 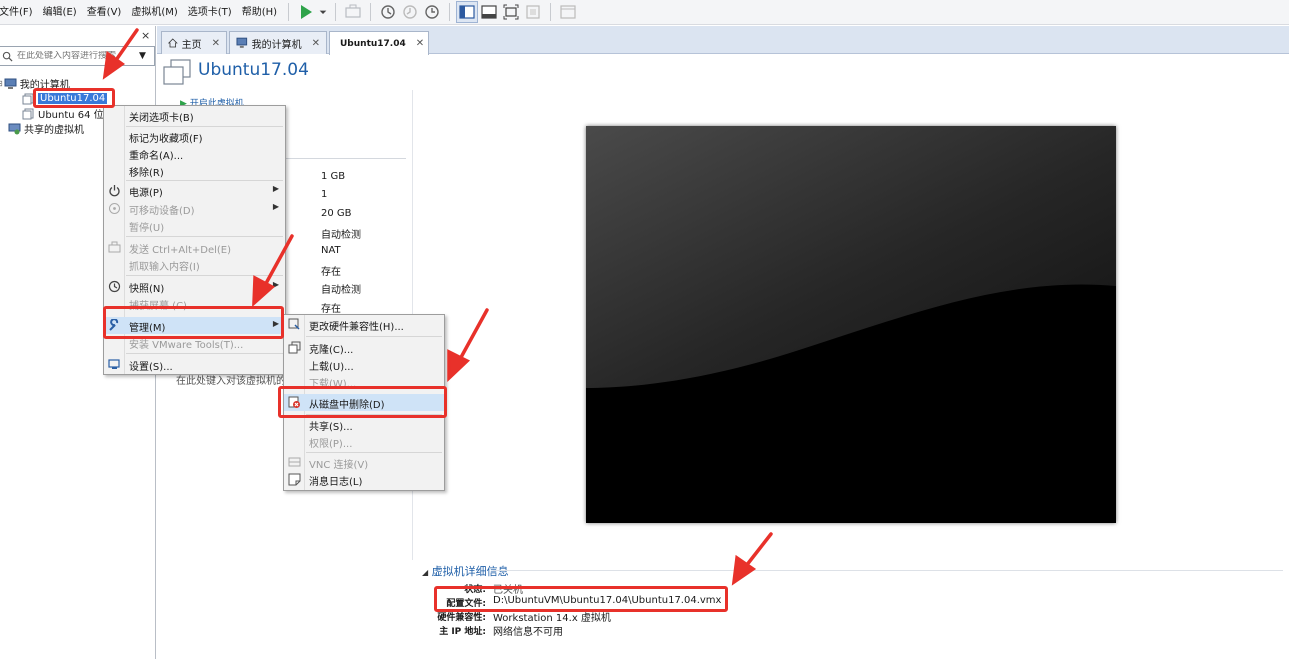 I want to click on menu-item-label: 关闭选项卡(B), so click(x=161, y=118).